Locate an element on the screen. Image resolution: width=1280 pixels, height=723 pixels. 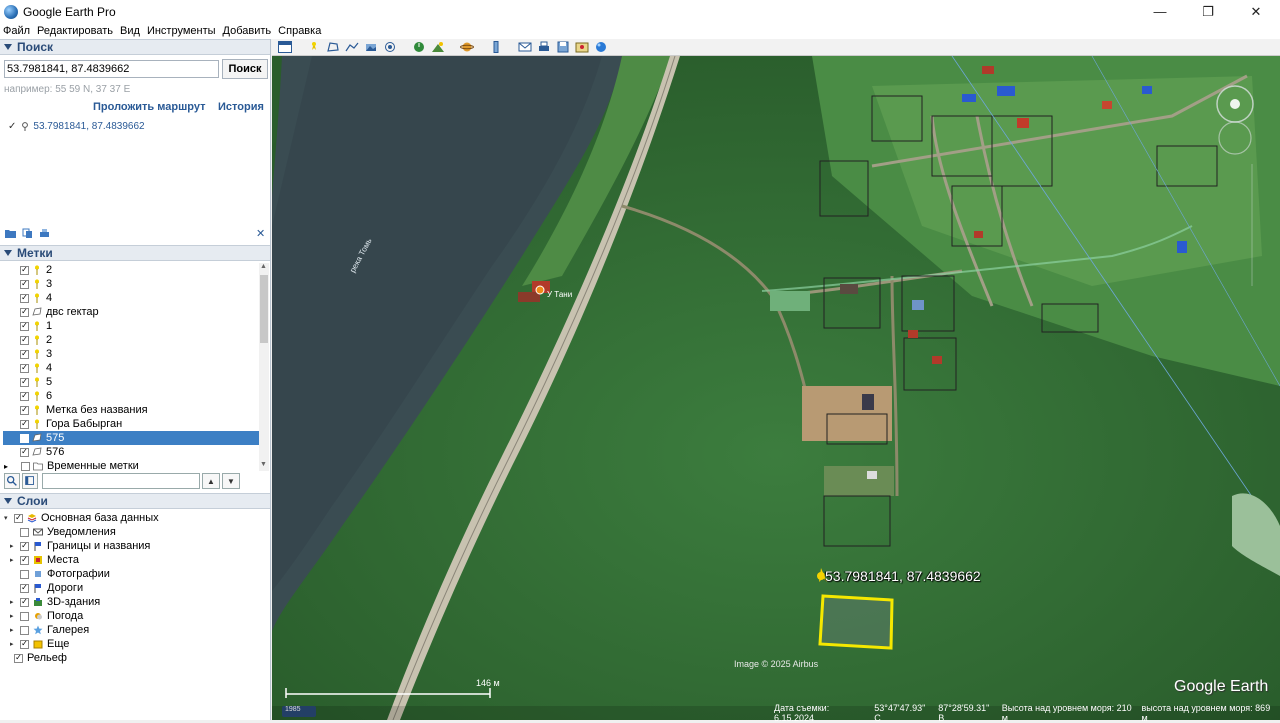
search-section-header: Поиск is located at coordinates (135, 47).